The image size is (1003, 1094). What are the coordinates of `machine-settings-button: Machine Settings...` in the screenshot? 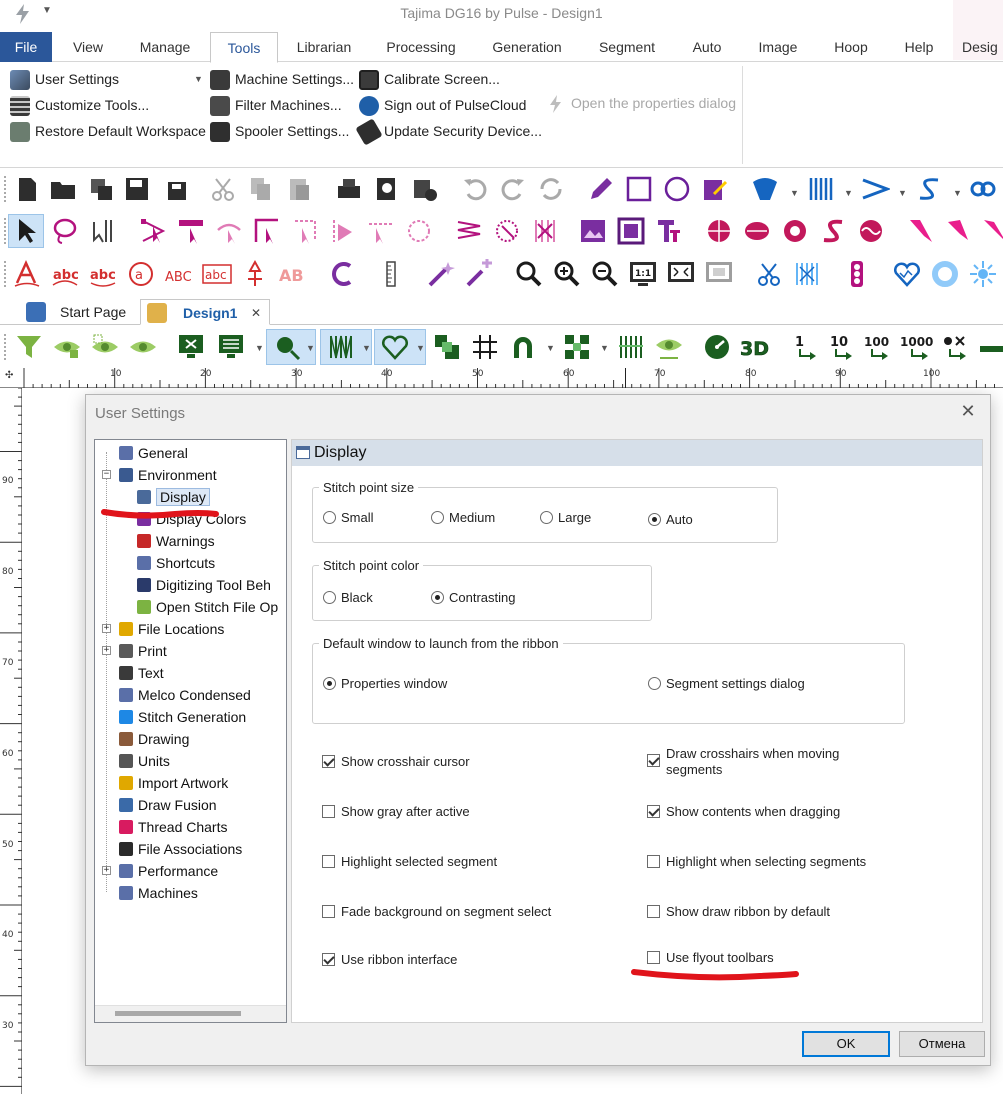 It's located at (282, 79).